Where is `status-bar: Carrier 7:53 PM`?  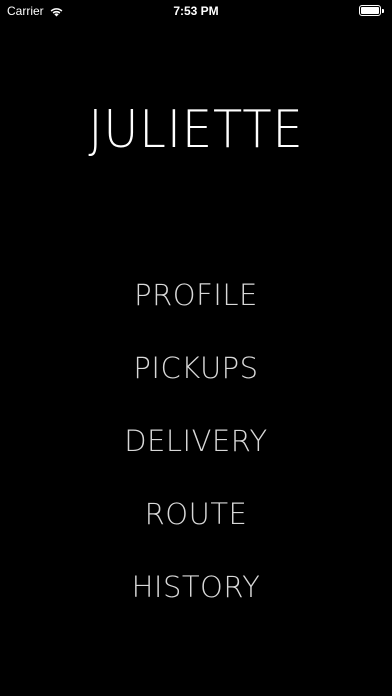 status-bar: Carrier 7:53 PM is located at coordinates (196, 11).